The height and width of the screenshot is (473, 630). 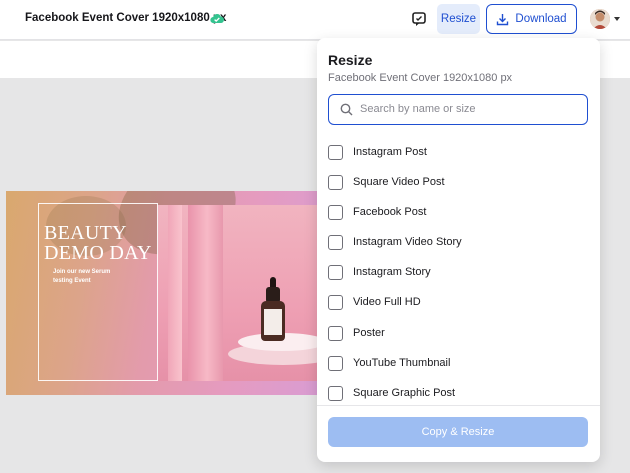 I want to click on divider, so click(x=458, y=405).